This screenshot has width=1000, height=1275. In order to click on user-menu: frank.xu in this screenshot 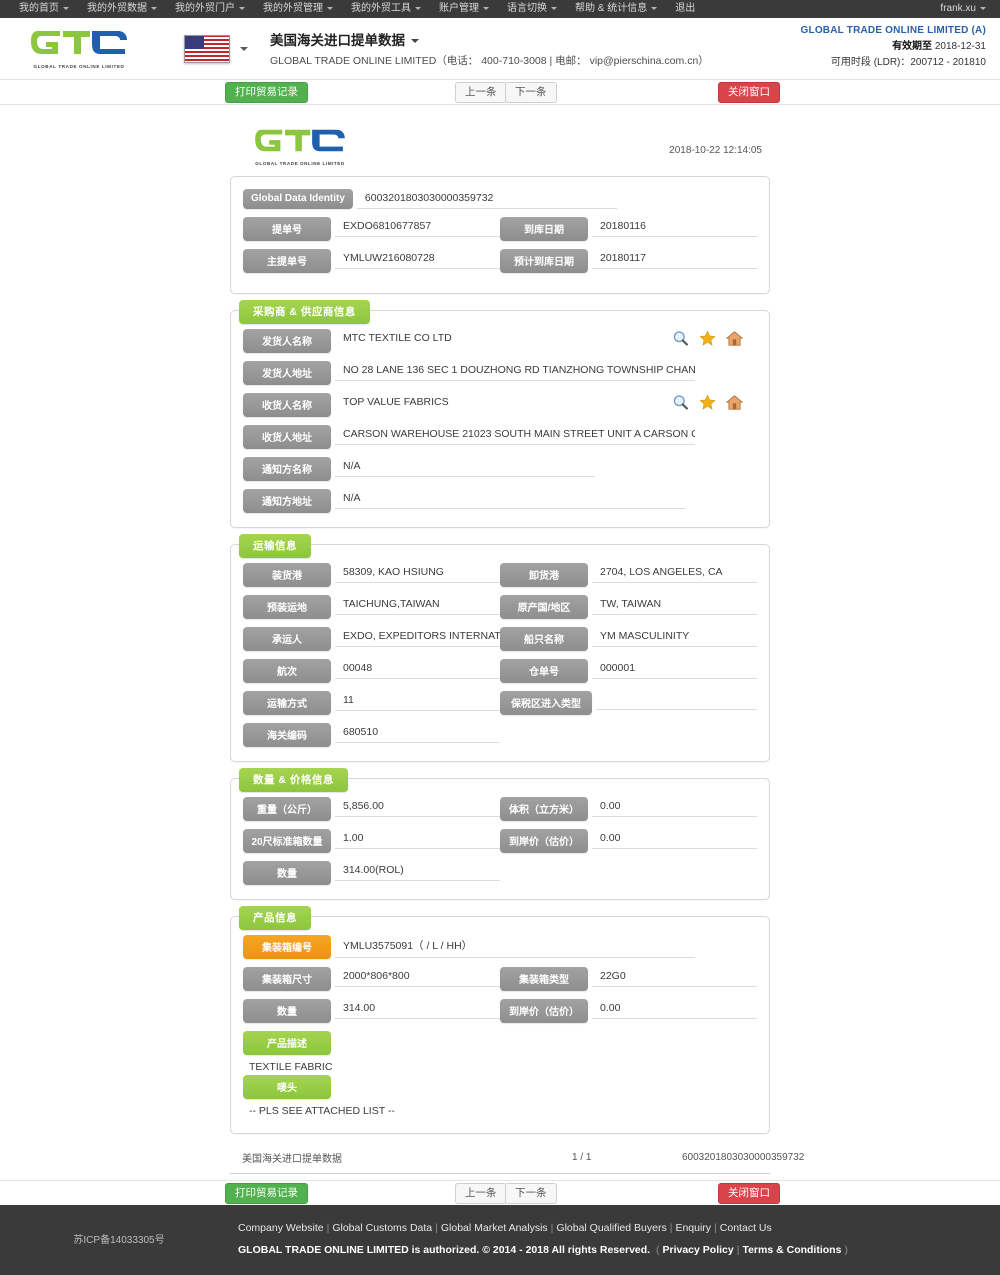, I will do `click(963, 9)`.